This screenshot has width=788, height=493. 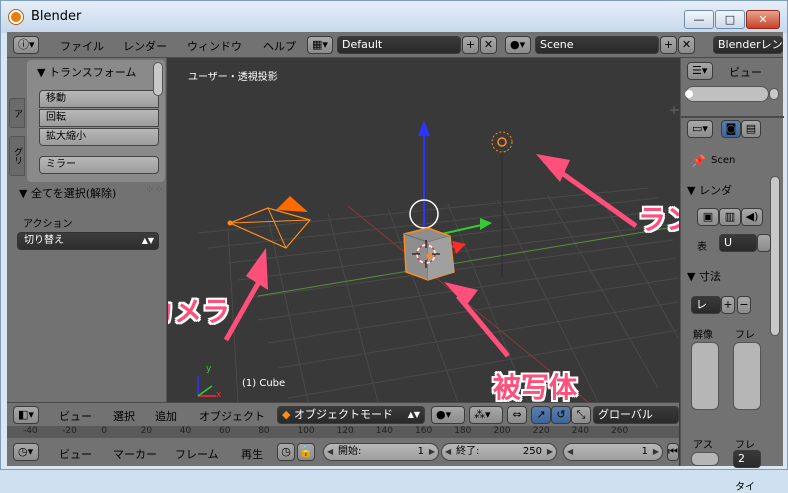 What do you see at coordinates (154, 189) in the screenshot?
I see `drag-handle-icon: ⁘⁘` at bounding box center [154, 189].